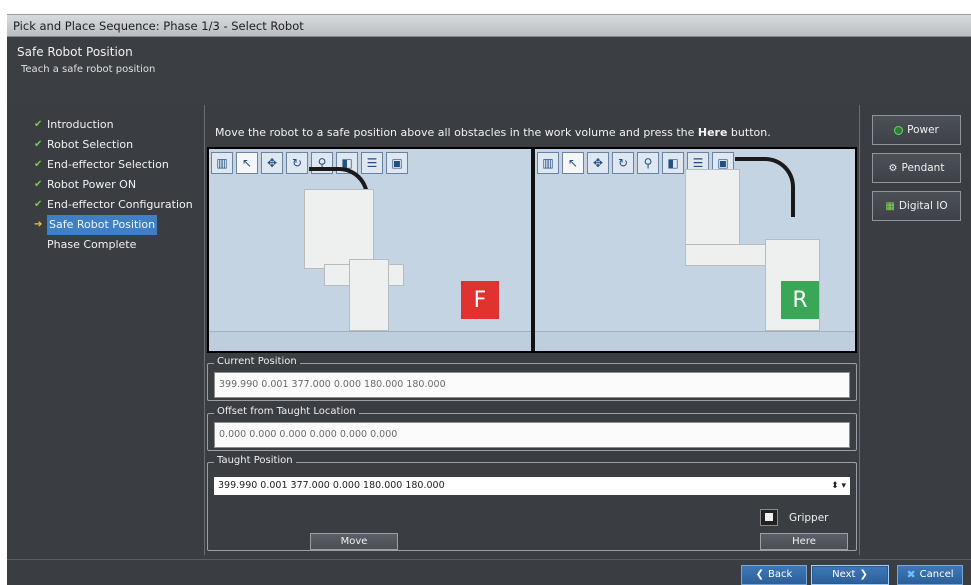  Describe the element at coordinates (899, 130) in the screenshot. I see `power-status-icon` at that location.